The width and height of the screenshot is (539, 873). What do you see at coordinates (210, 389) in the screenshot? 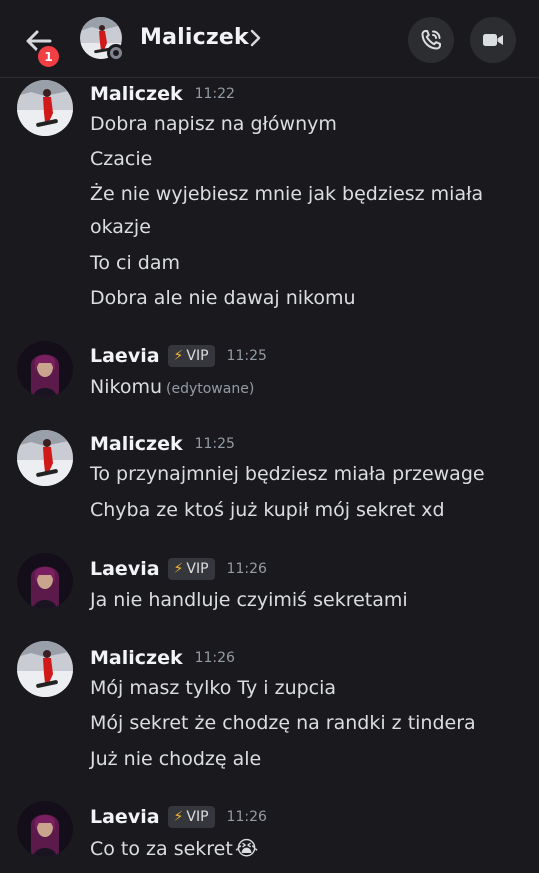
I see `edited-label: (edytowane)` at bounding box center [210, 389].